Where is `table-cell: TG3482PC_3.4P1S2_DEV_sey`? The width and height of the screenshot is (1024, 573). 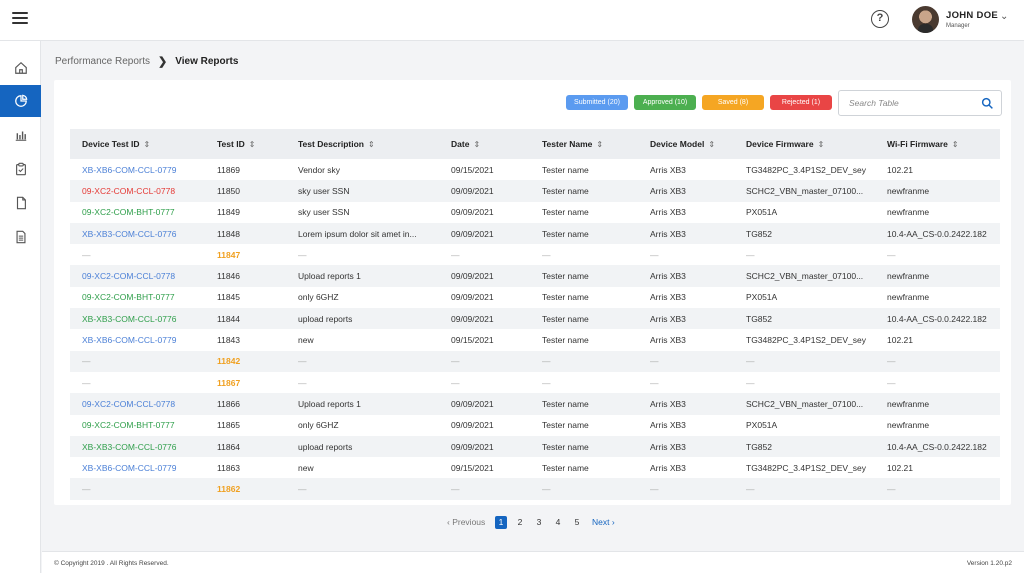
table-cell: TG3482PC_3.4P1S2_DEV_sey is located at coordinates (806, 340).